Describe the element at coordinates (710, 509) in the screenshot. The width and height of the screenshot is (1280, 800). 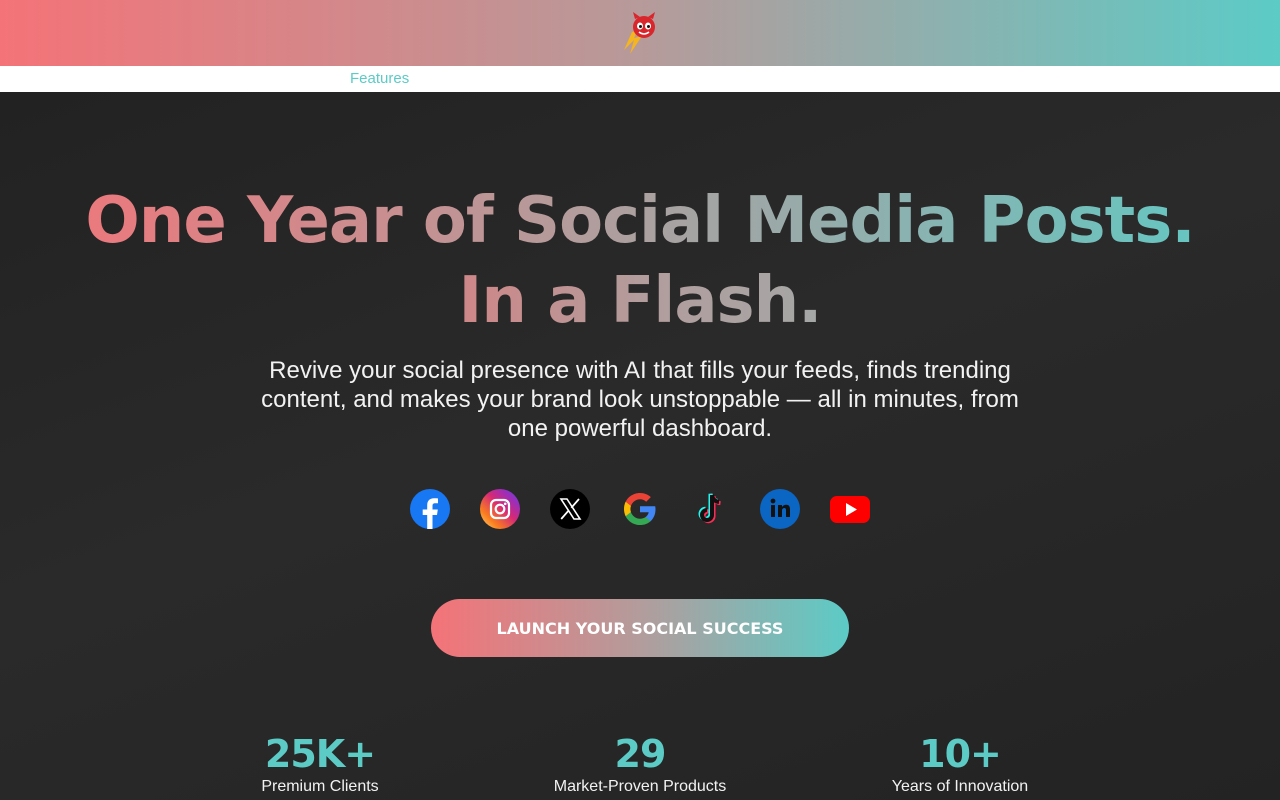
I see `tiktok-icon` at that location.